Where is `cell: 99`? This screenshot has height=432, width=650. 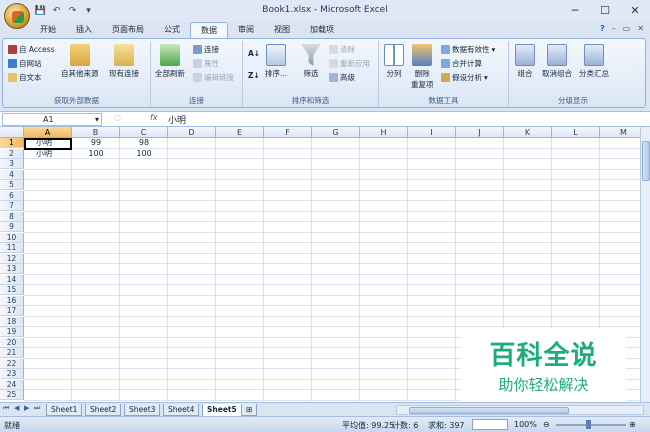 cell: 99 is located at coordinates (96, 143).